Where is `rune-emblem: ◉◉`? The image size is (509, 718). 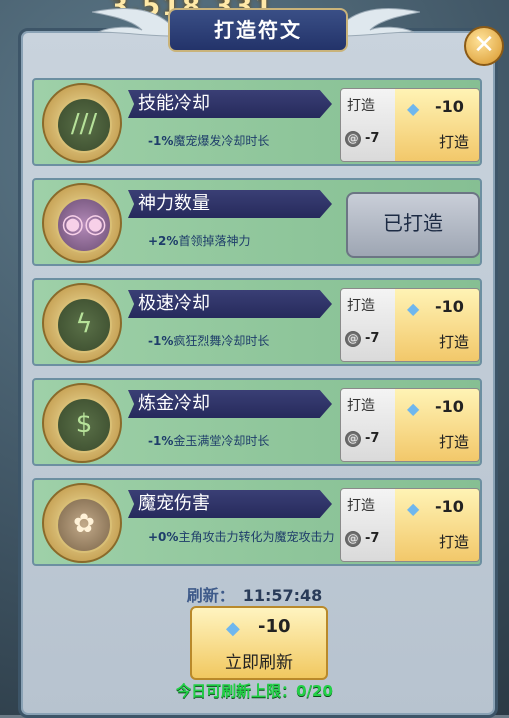
rune-emblem: ◉◉ is located at coordinates (82, 223).